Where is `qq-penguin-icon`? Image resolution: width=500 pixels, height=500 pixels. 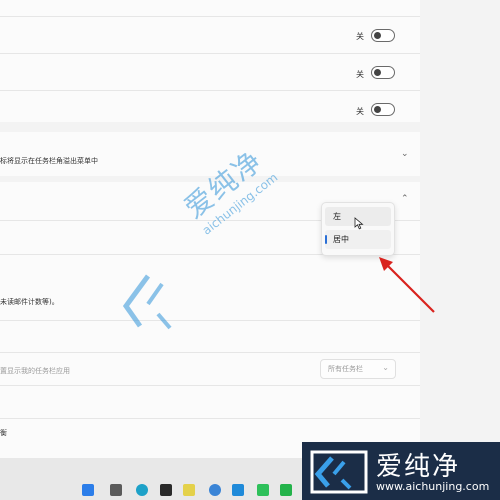
qq-penguin-icon is located at coordinates (238, 490).